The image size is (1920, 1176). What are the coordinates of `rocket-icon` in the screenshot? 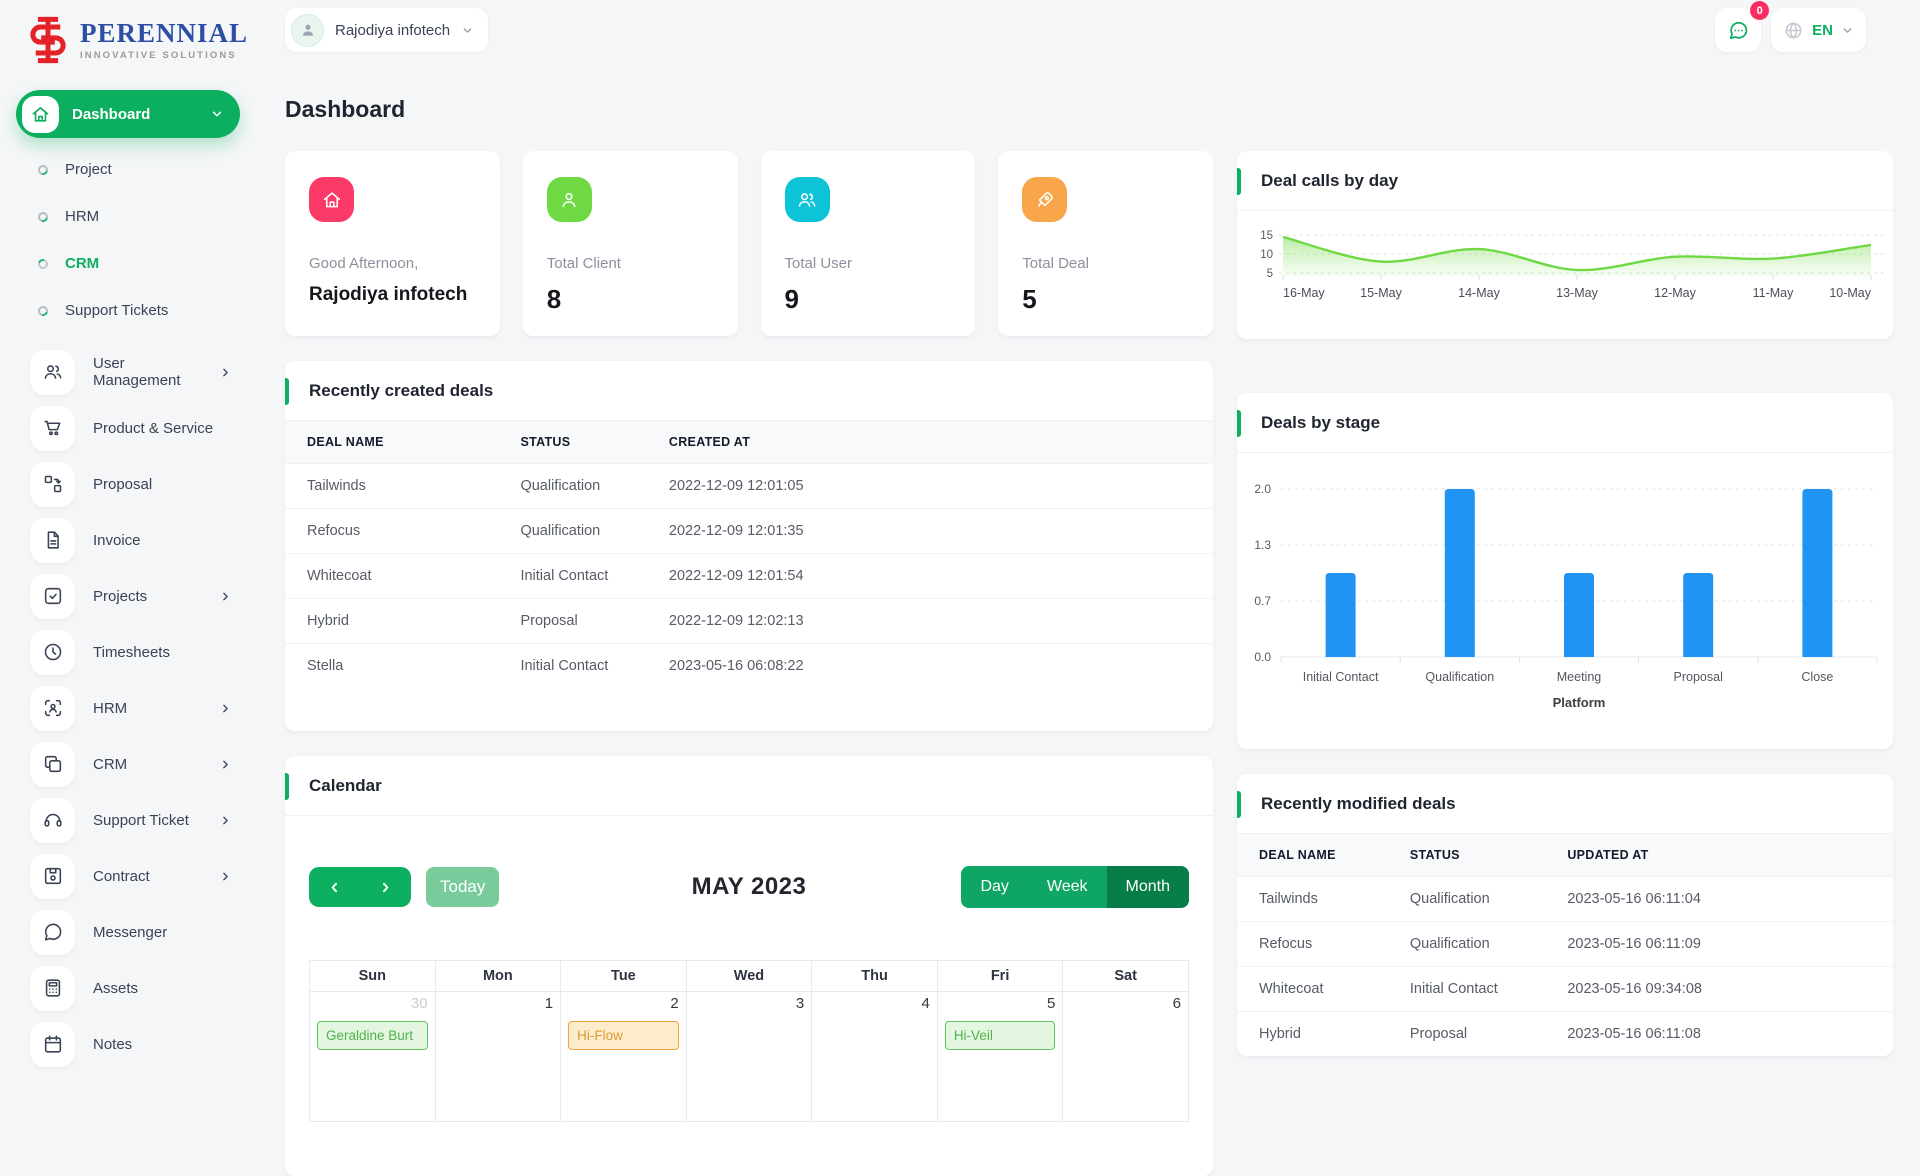 It's located at (1045, 199).